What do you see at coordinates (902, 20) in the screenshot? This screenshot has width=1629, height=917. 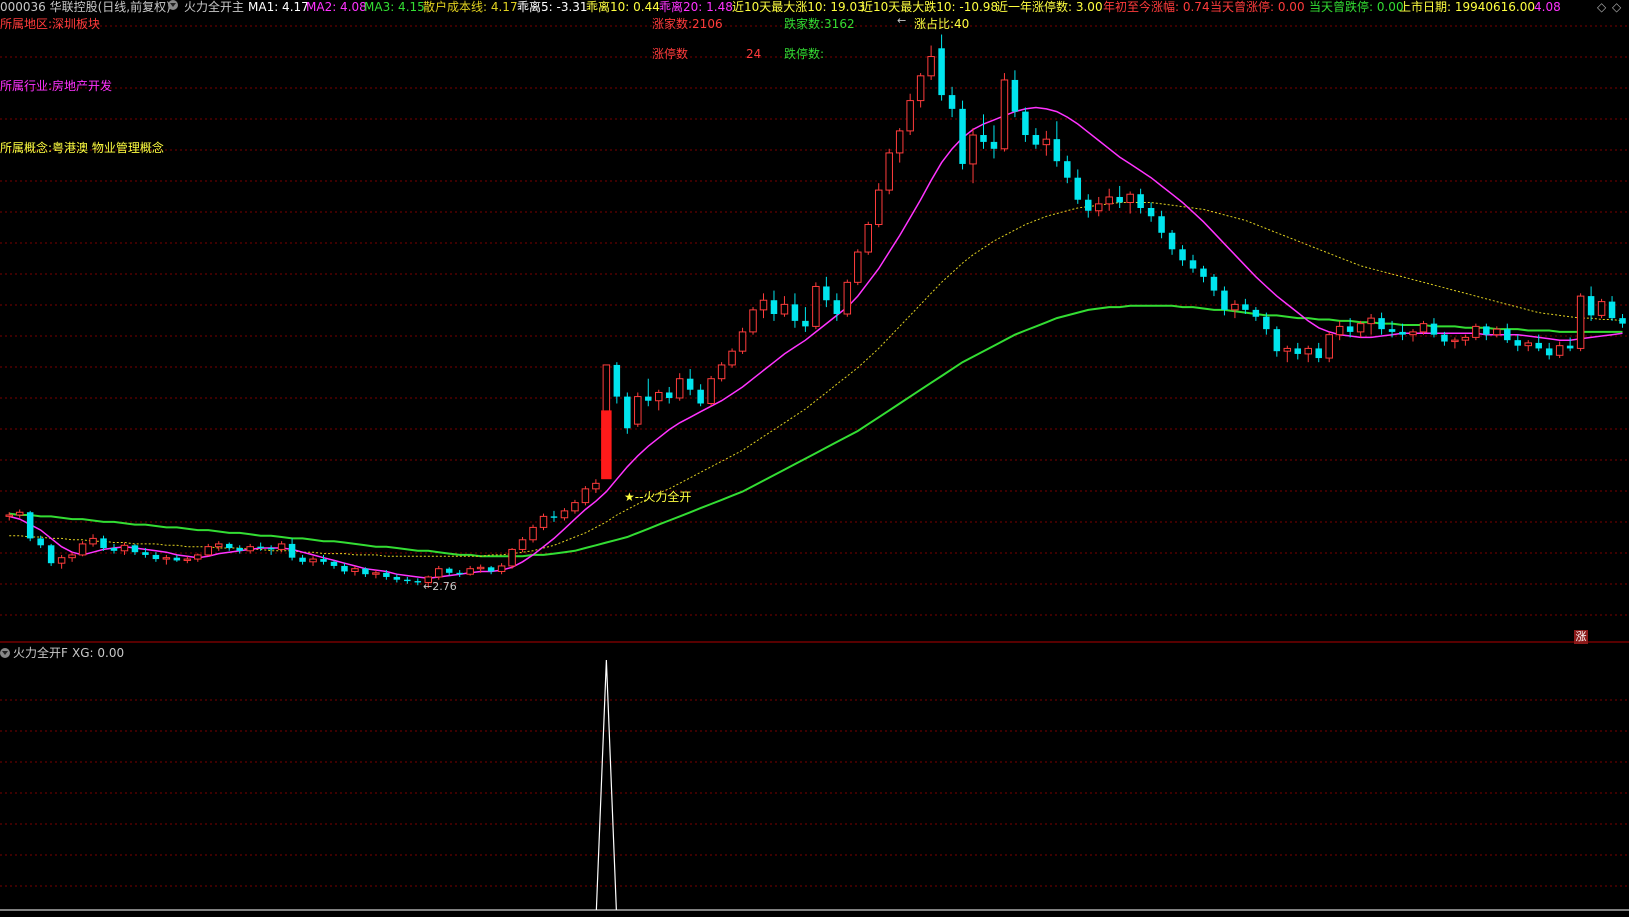 I see `high-price-annotation: ←` at bounding box center [902, 20].